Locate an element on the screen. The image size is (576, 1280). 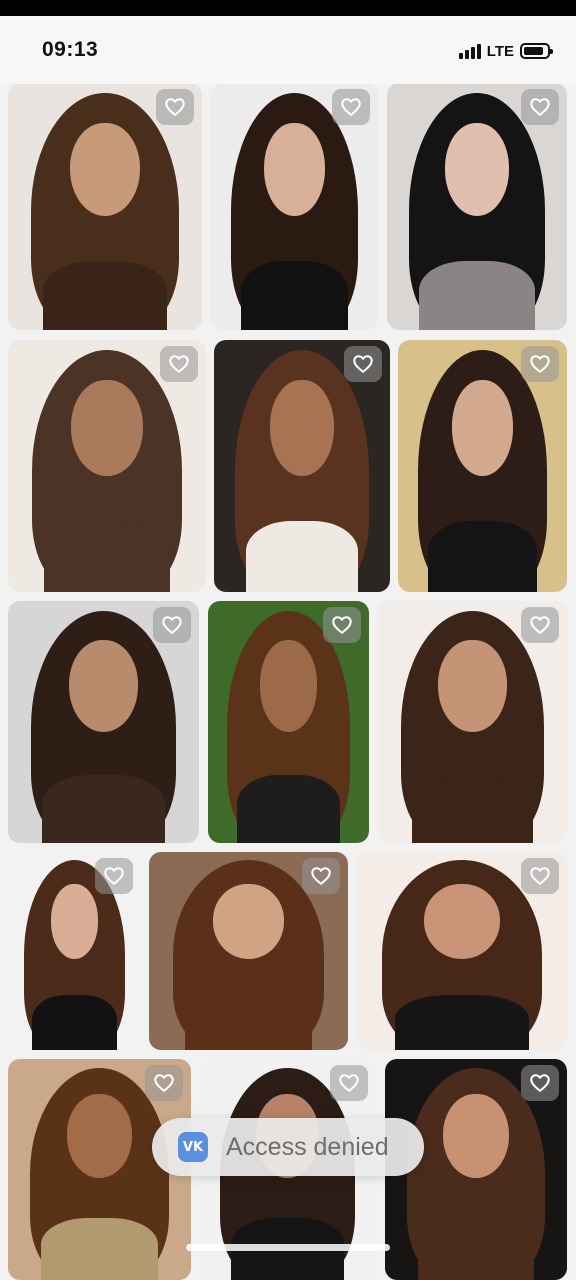
toast-notification: VK Access denied is located at coordinates (288, 1147).